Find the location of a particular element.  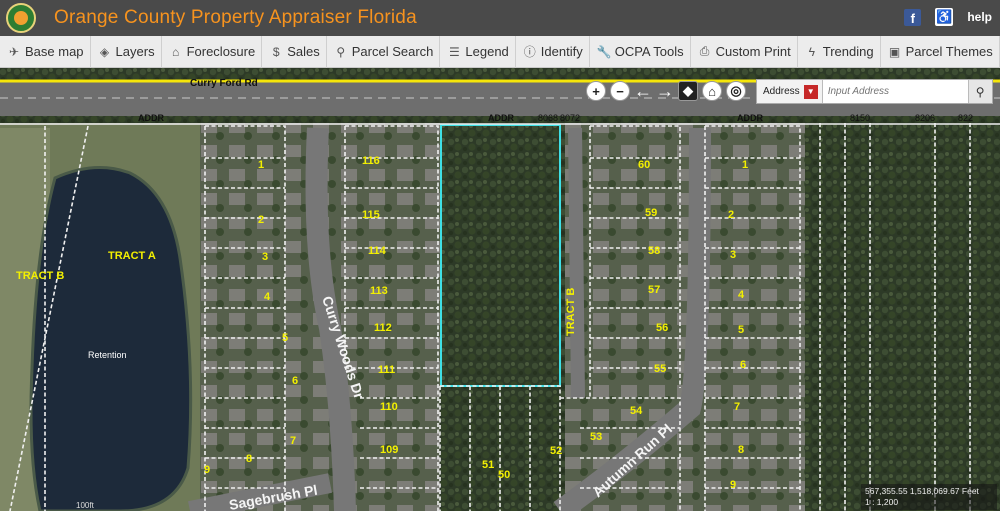

foreclosure-label: Foreclosure is located at coordinates (221, 51).